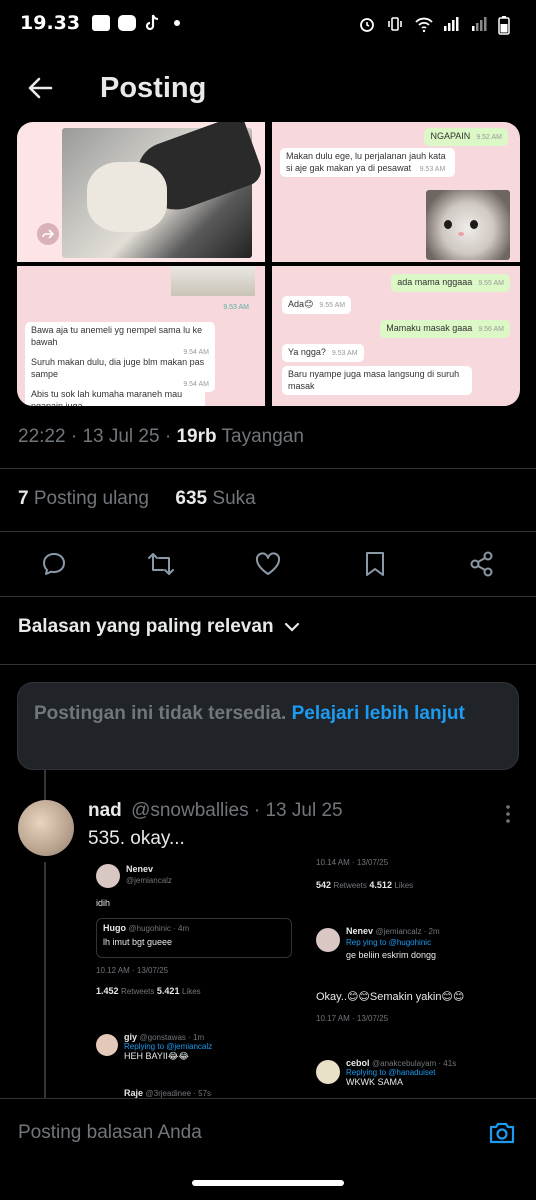 The height and width of the screenshot is (1200, 536). What do you see at coordinates (196, 436) in the screenshot?
I see `views-count: 19rb` at bounding box center [196, 436].